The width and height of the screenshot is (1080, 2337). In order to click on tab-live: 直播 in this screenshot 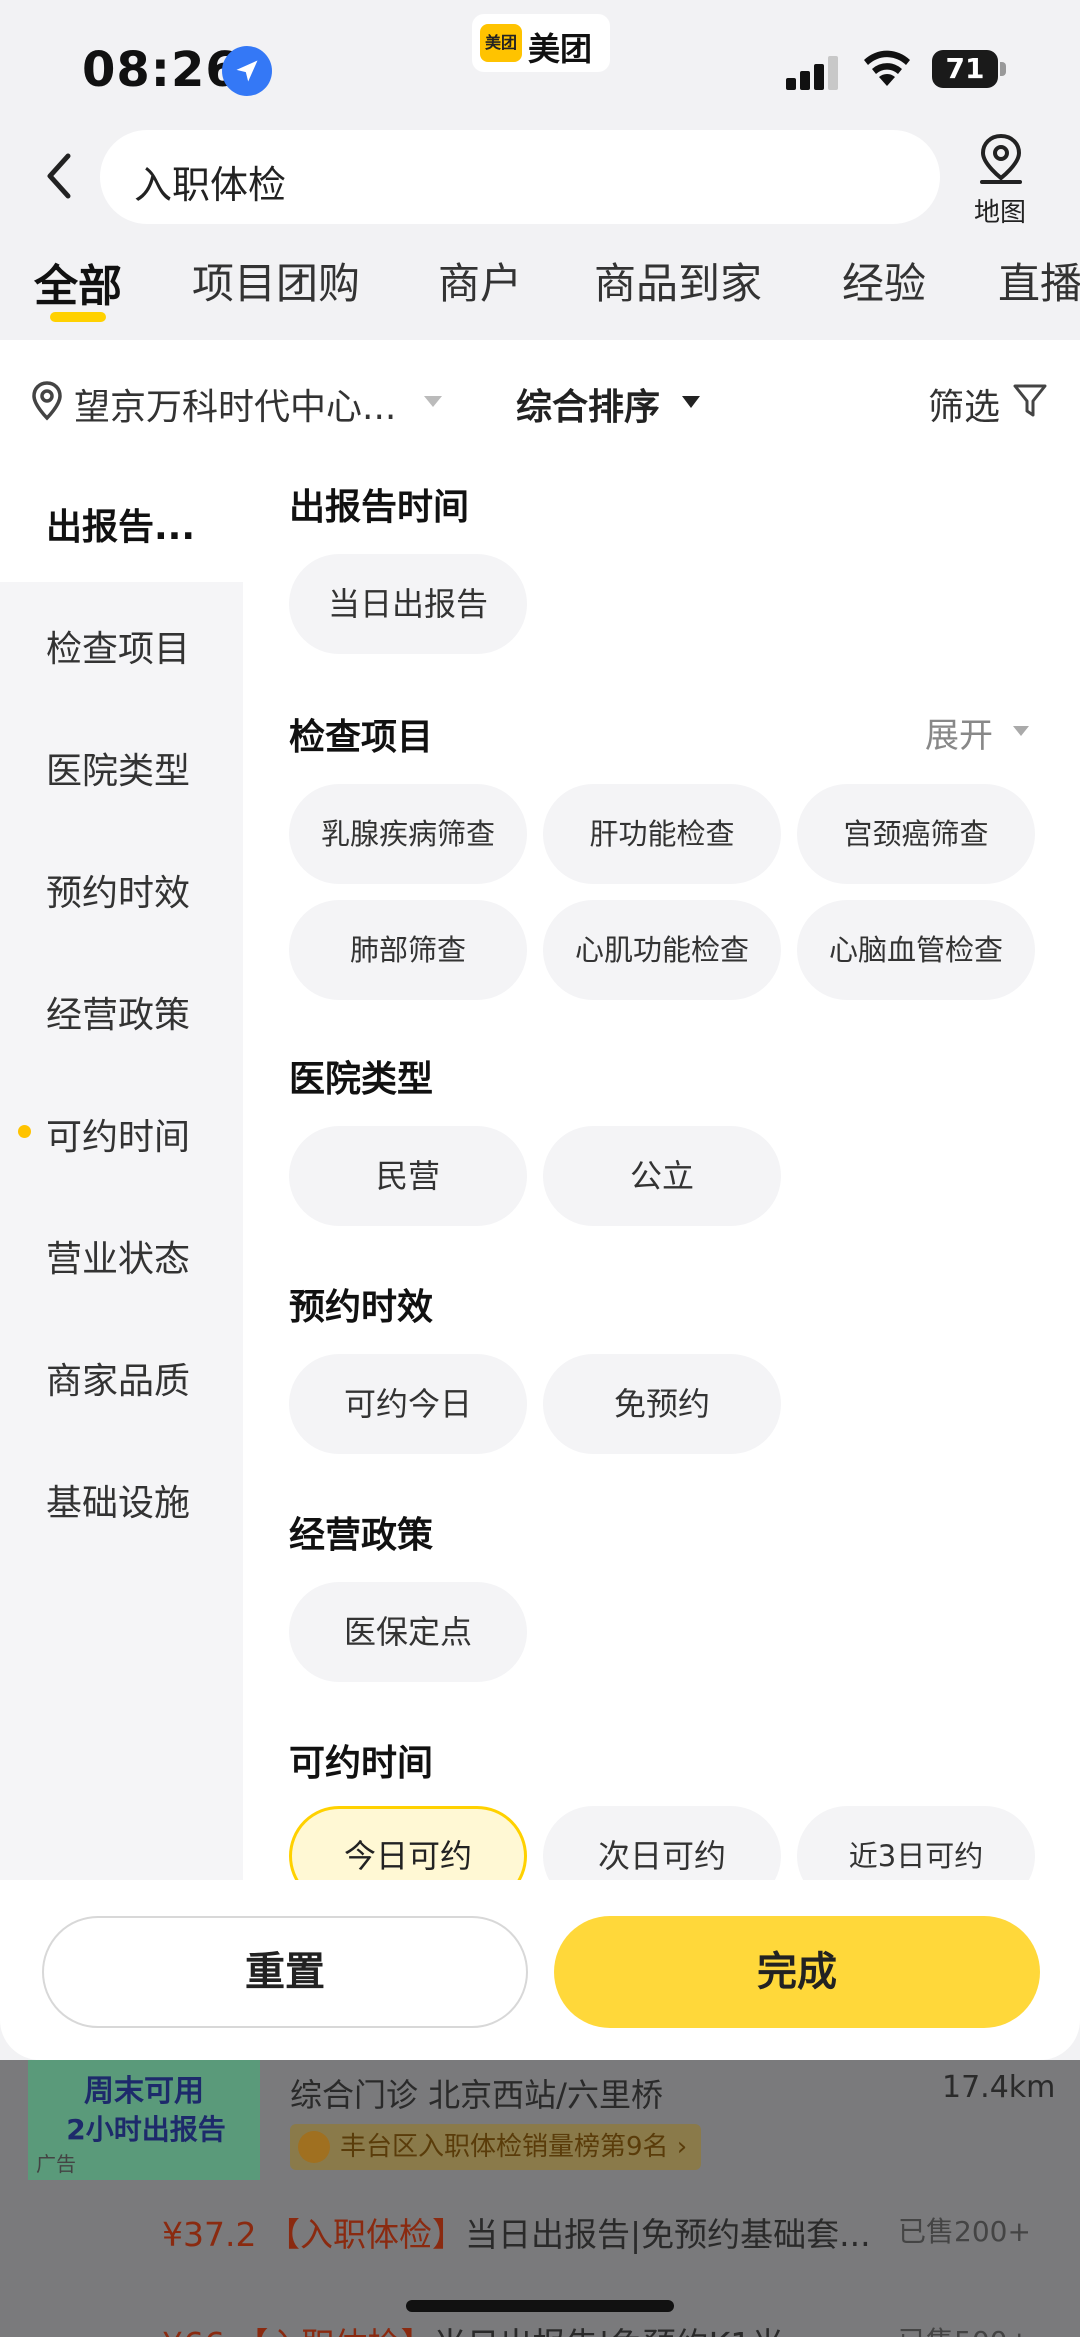, I will do `click(1039, 280)`.